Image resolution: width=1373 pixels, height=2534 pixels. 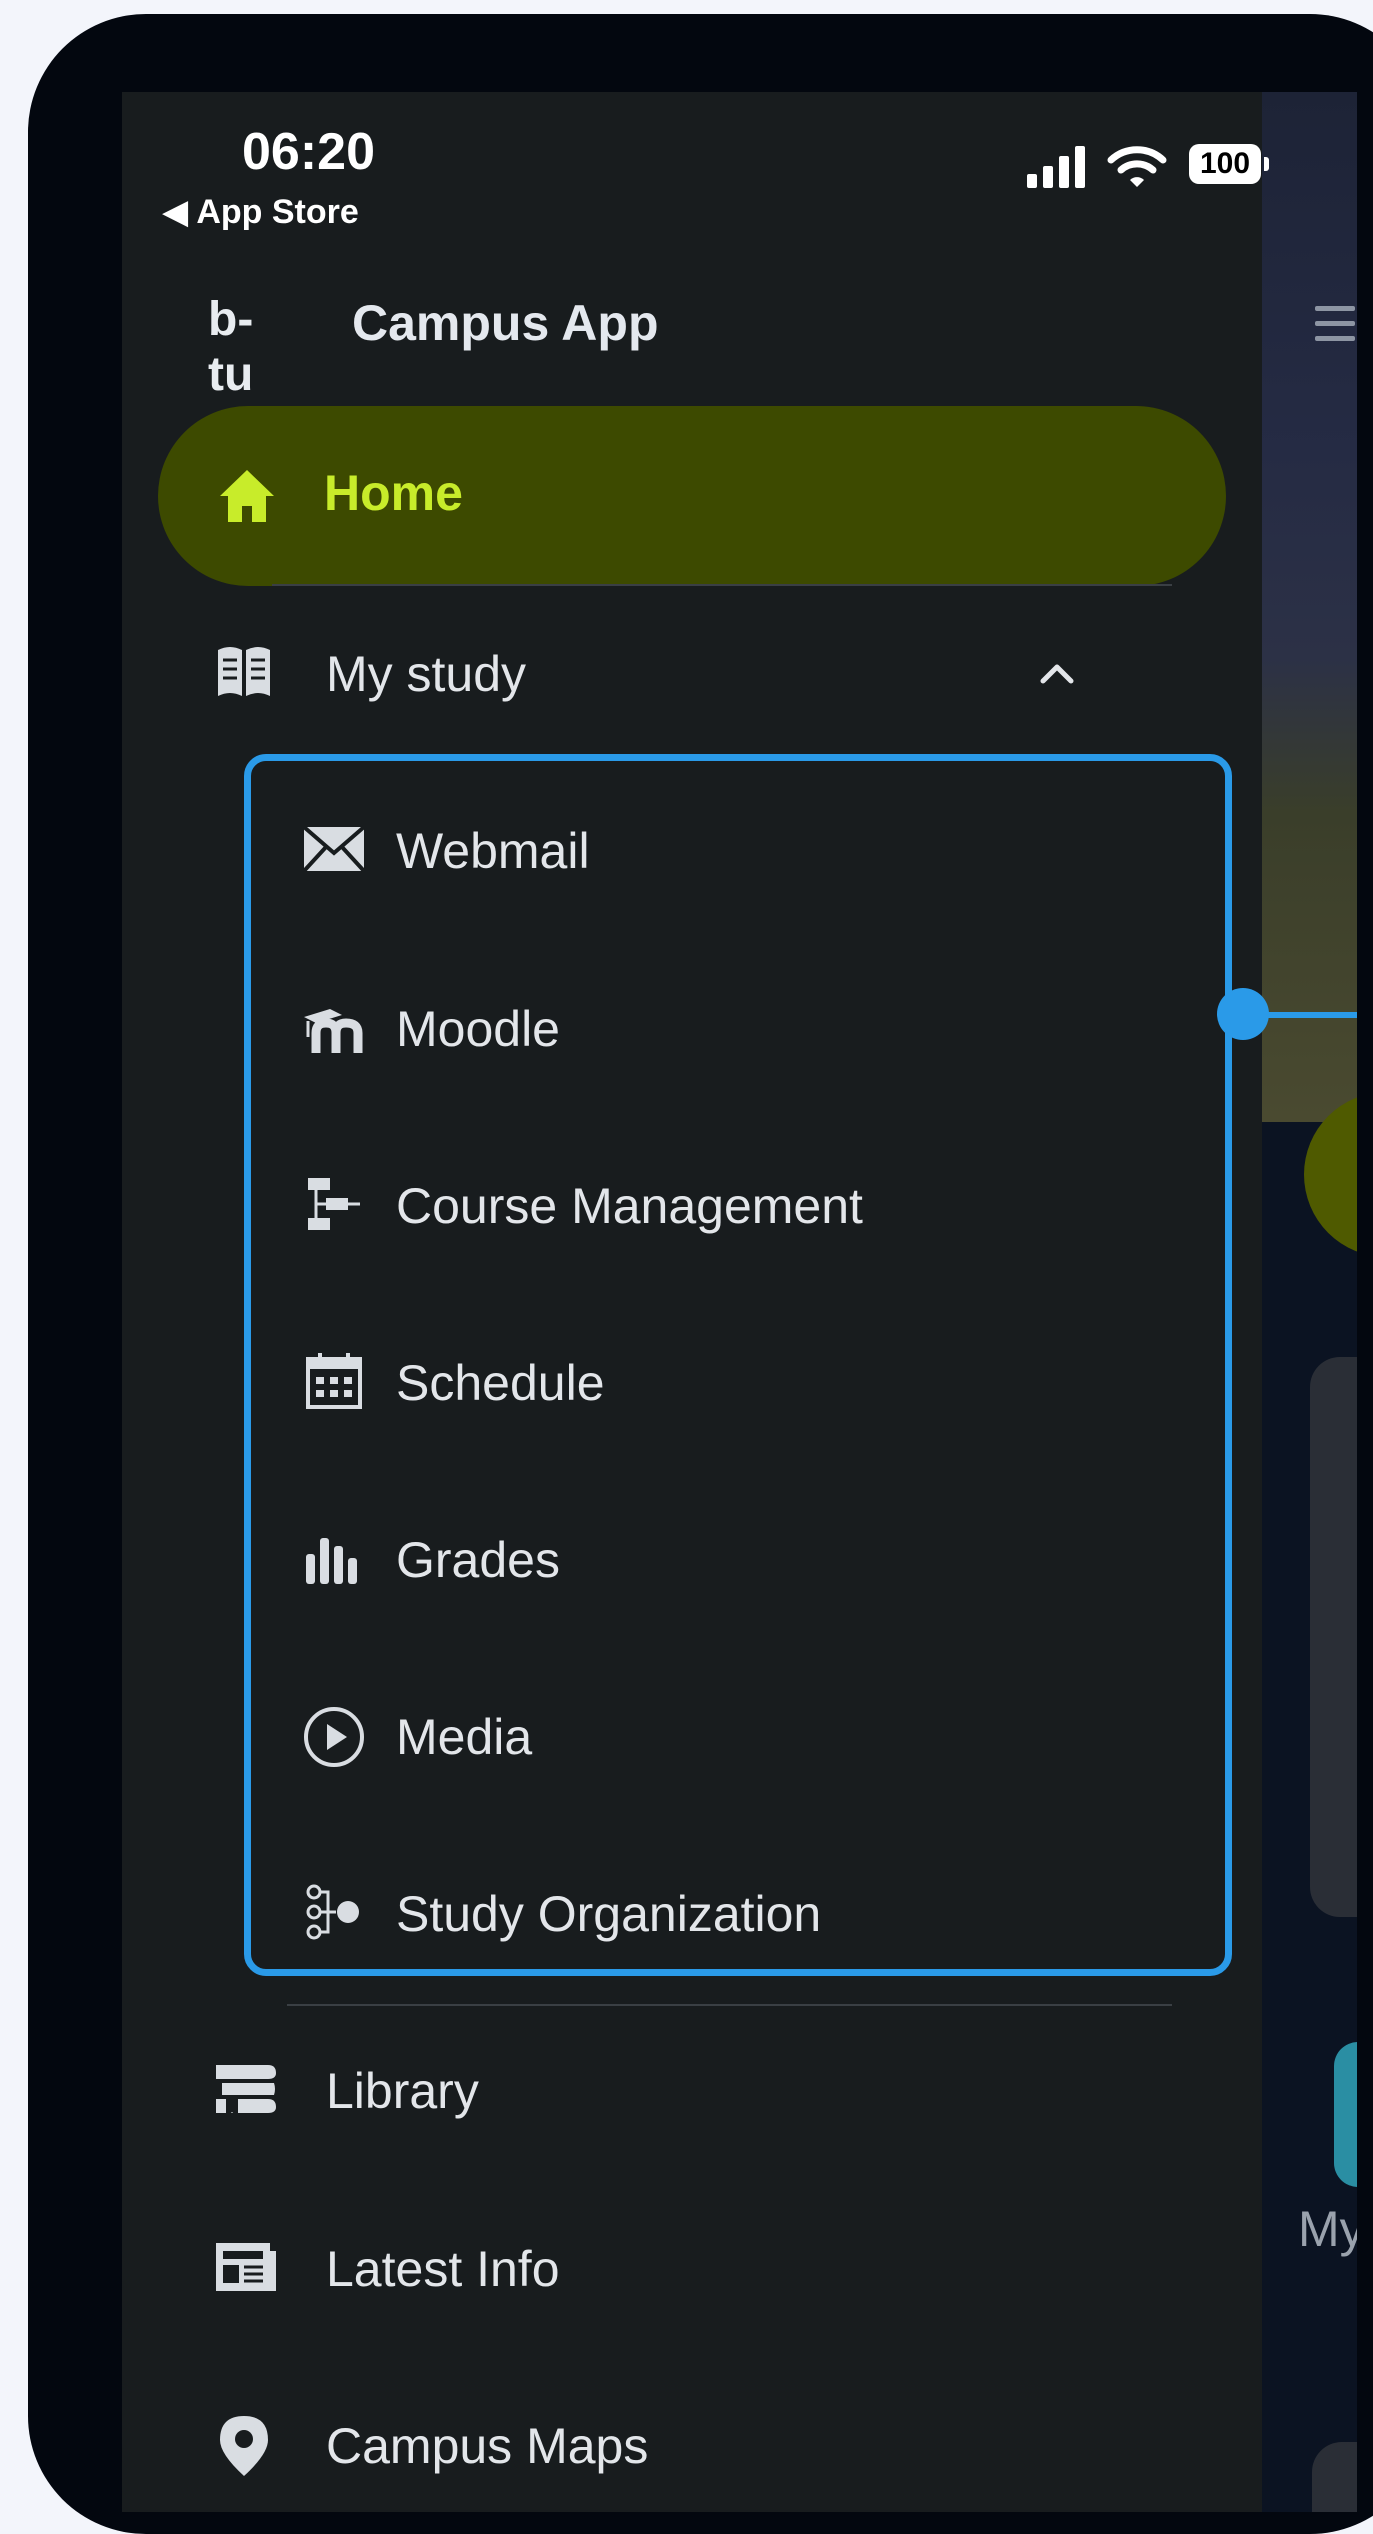 What do you see at coordinates (245, 2089) in the screenshot?
I see `library-icon` at bounding box center [245, 2089].